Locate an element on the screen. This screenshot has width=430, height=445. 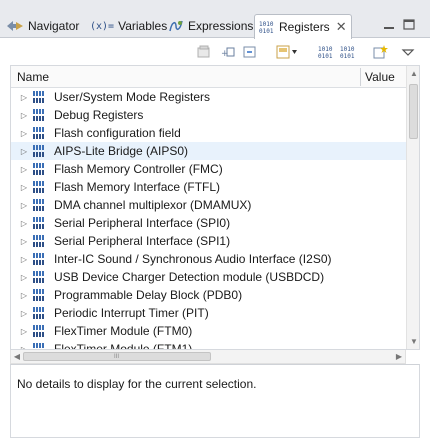
register-group-label: Serial Peripheral Interface (SPI1) is located at coordinates (142, 241).